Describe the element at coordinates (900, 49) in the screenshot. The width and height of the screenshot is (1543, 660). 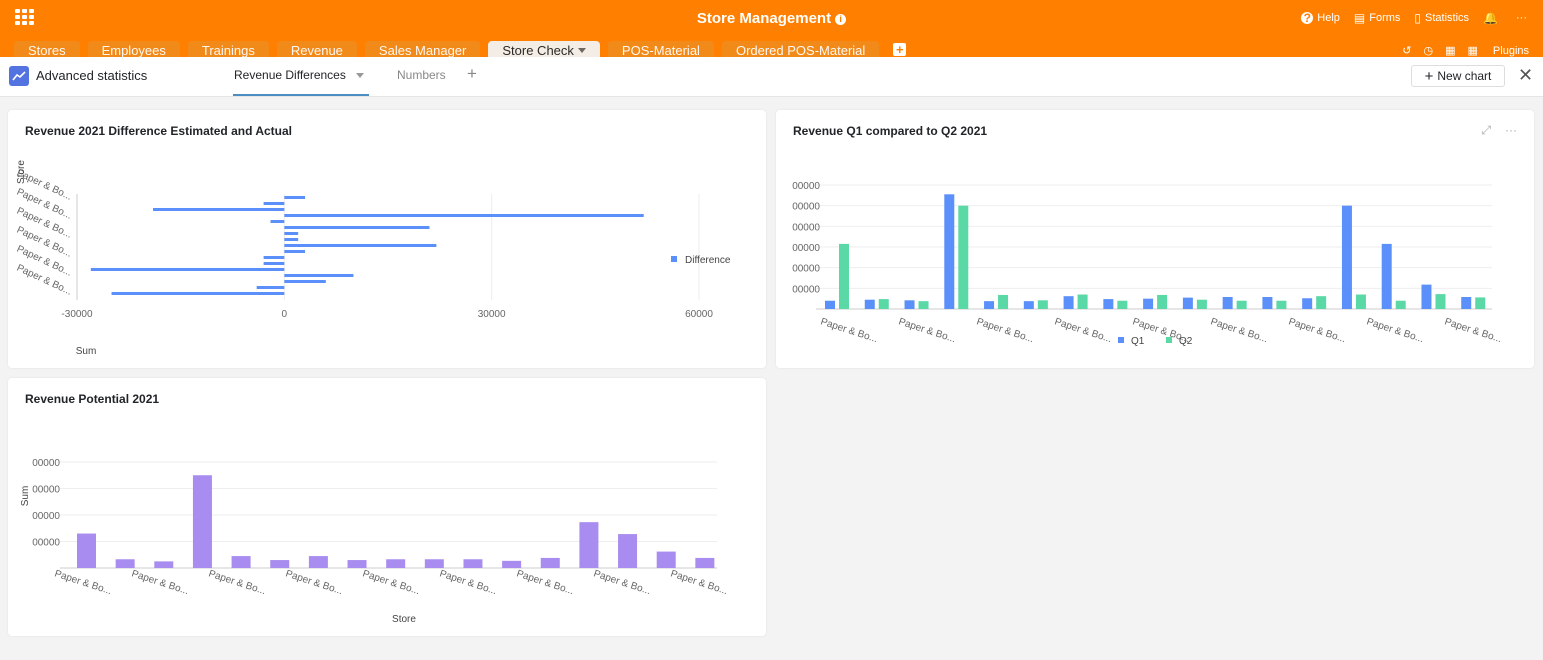
I see `add-table-icon: +` at that location.